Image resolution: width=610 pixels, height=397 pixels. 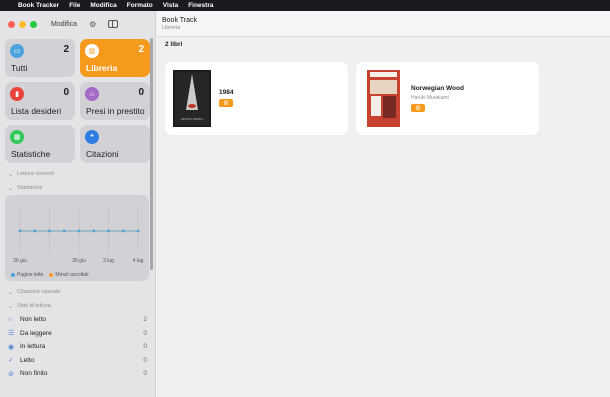 I want to click on status-not-finished: ⊘ Non finito 0, so click(x=77, y=374).